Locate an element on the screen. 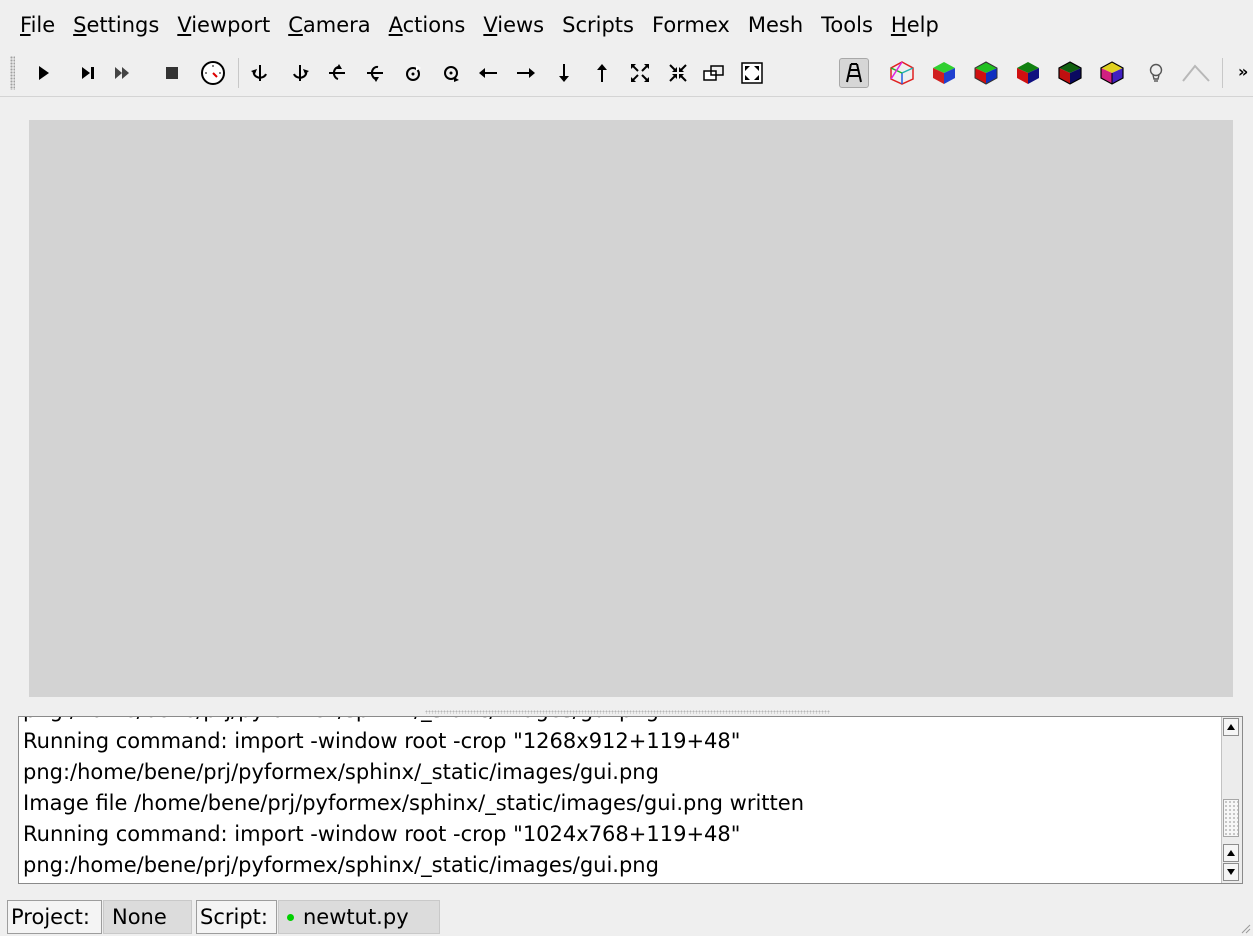 The width and height of the screenshot is (1253, 936). menu-settings: Settings is located at coordinates (107, 25).